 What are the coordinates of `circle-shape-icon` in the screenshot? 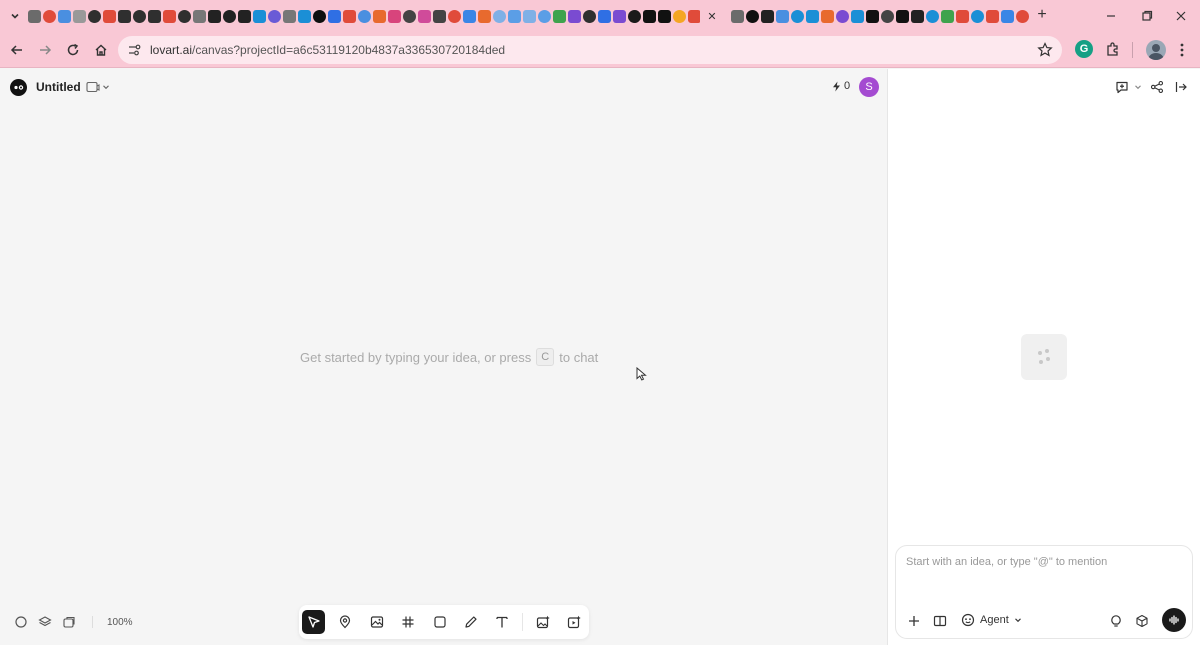 It's located at (21, 622).